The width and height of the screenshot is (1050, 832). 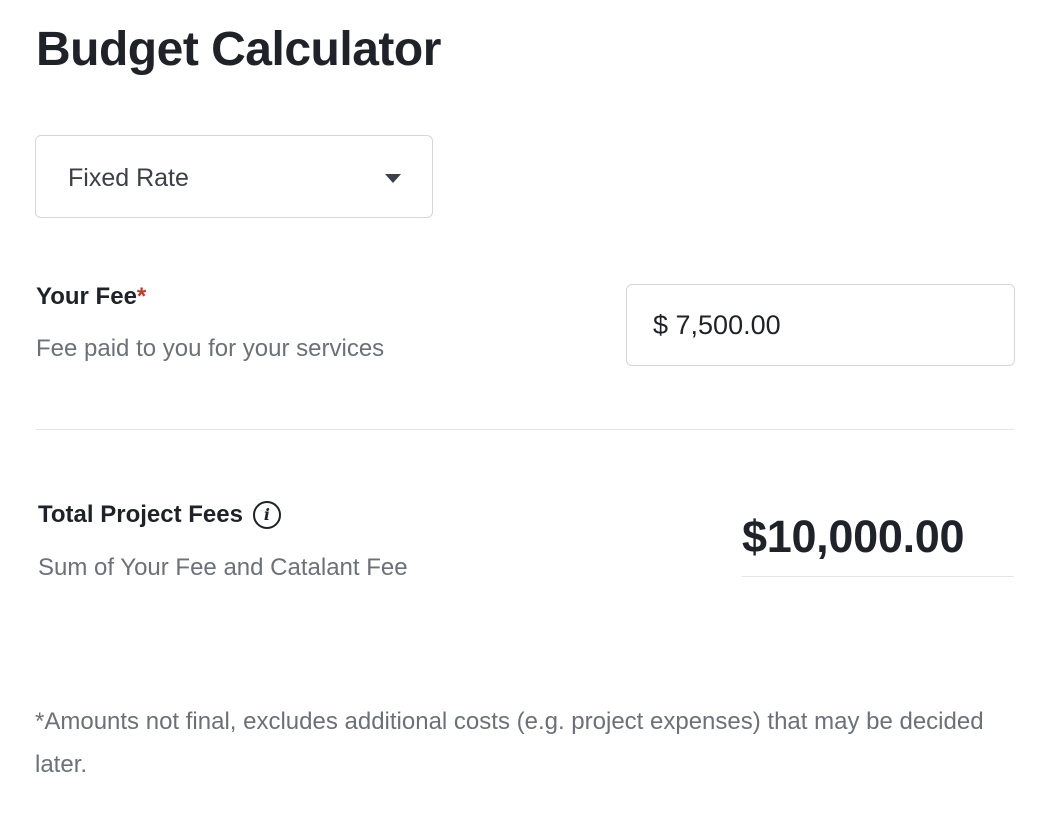 I want to click on your-fee-input-value: $ 7,500.00, so click(x=717, y=325).